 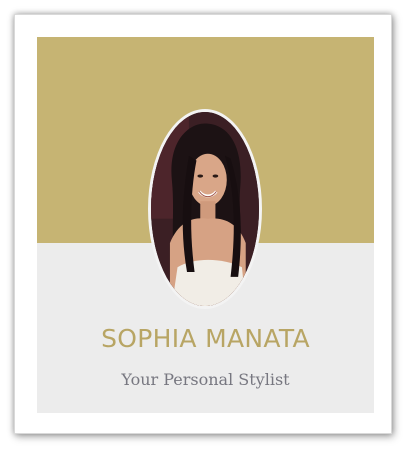 I want to click on portrait-illustration, so click(x=205, y=209).